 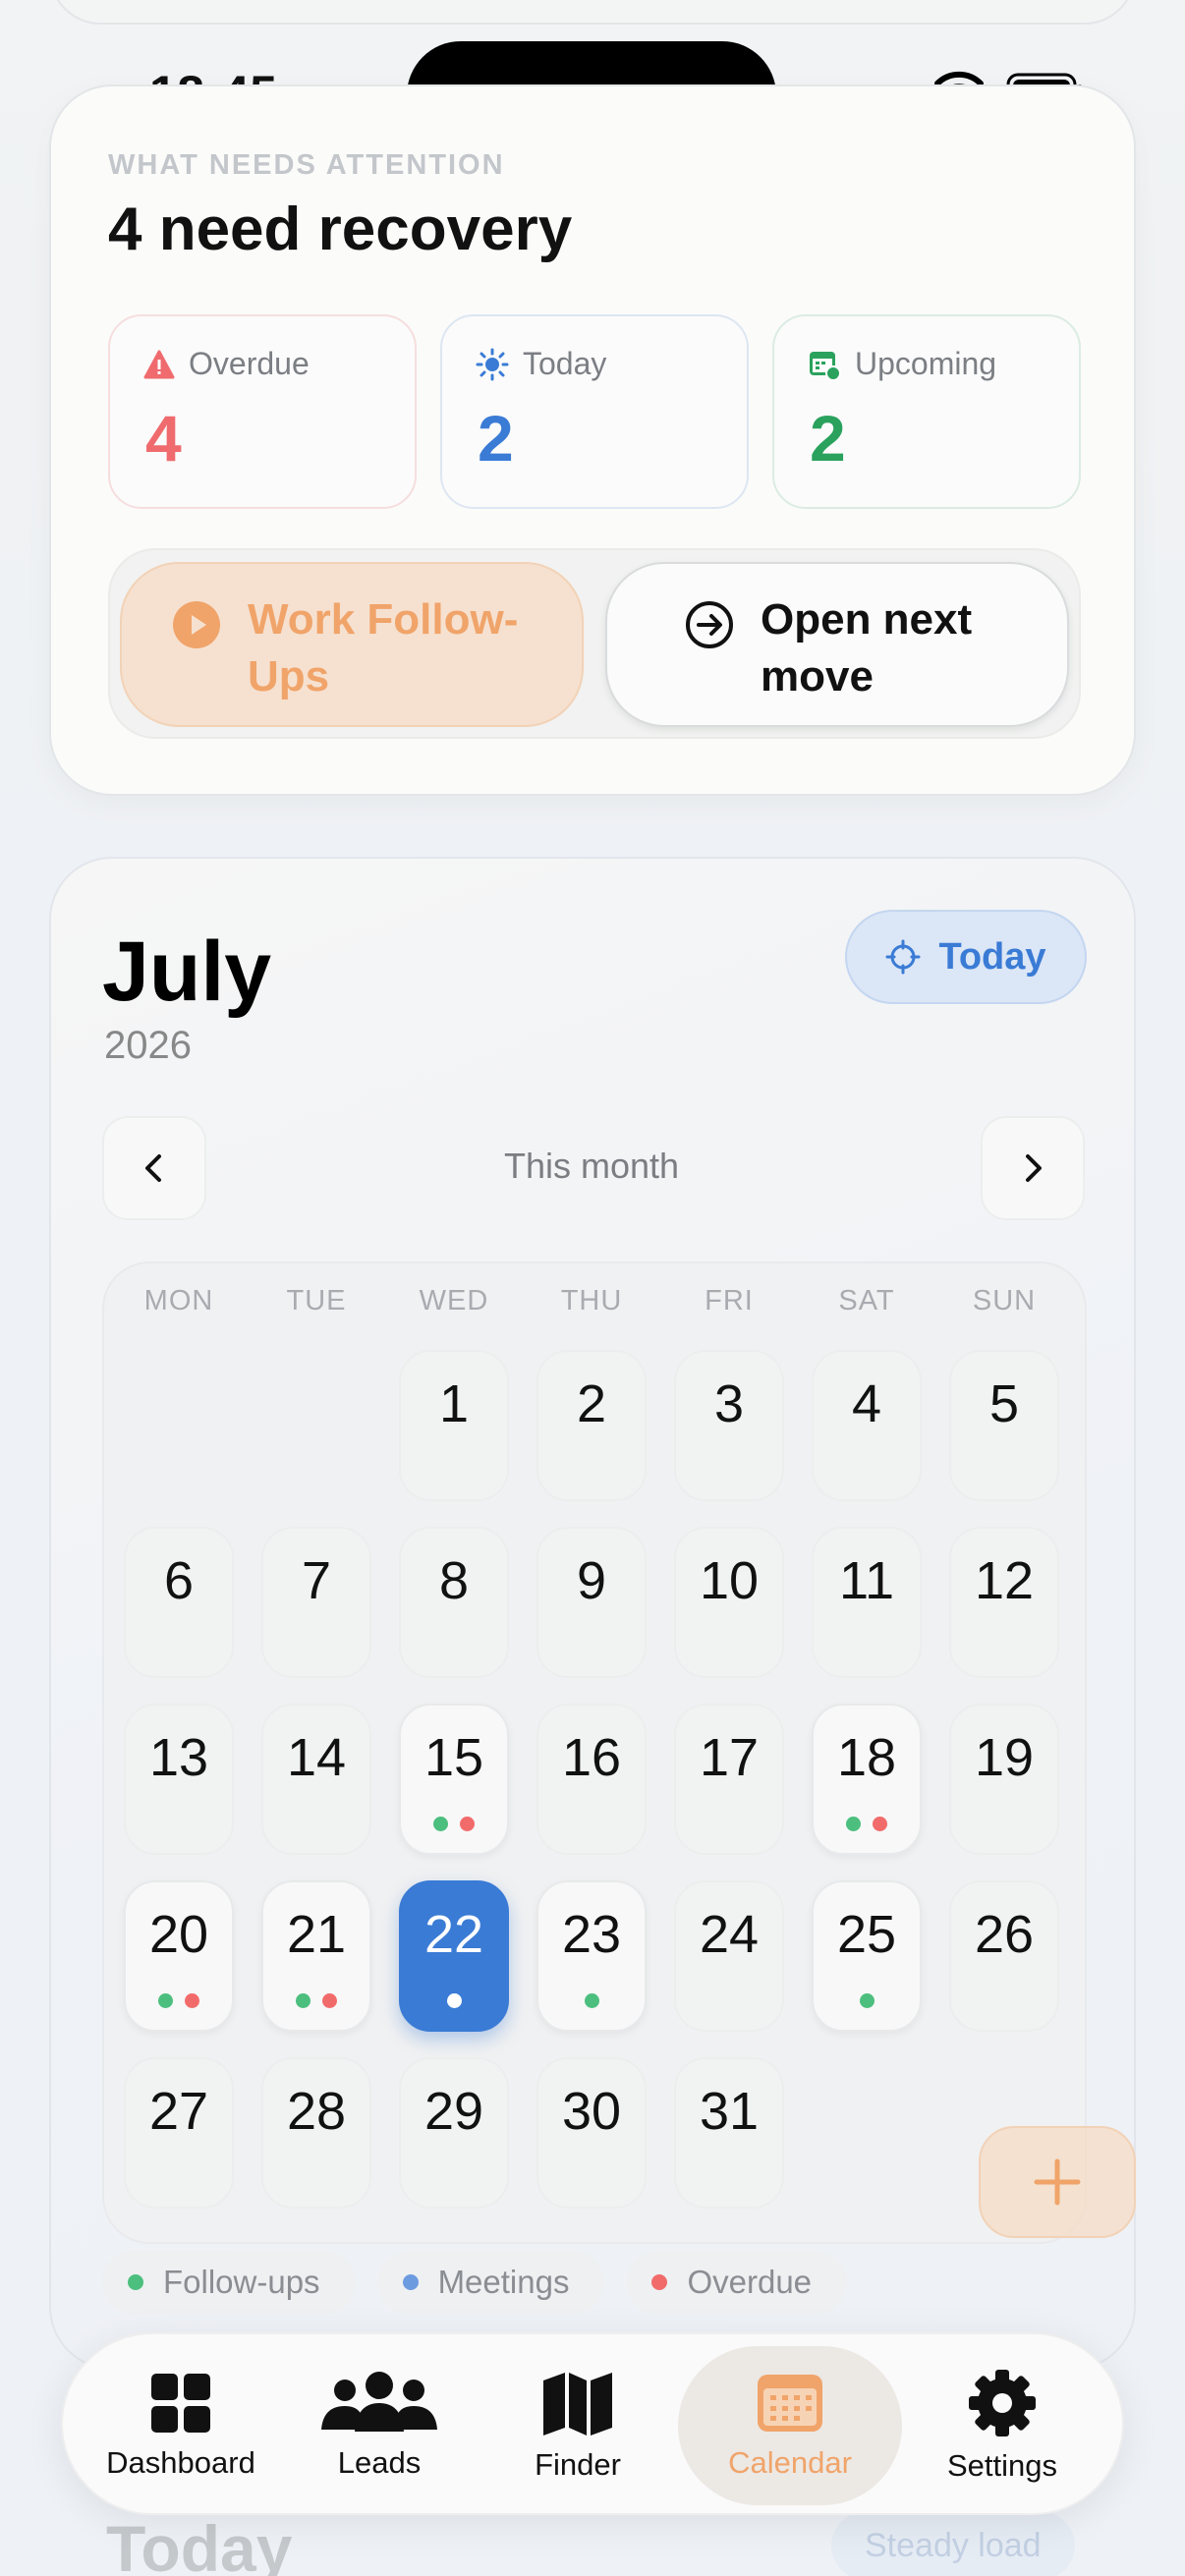 What do you see at coordinates (197, 624) in the screenshot?
I see `play-circle-icon` at bounding box center [197, 624].